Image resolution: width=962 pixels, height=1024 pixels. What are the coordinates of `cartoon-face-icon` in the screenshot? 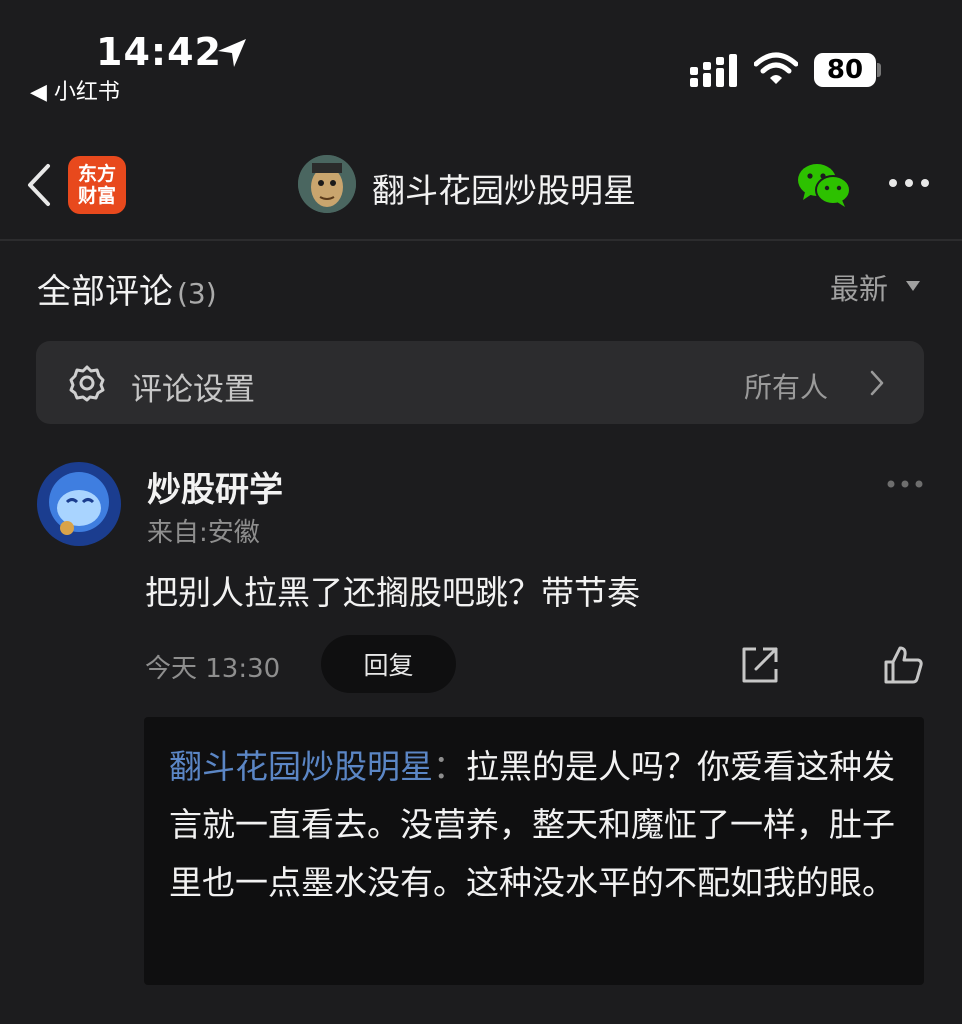 It's located at (327, 184).